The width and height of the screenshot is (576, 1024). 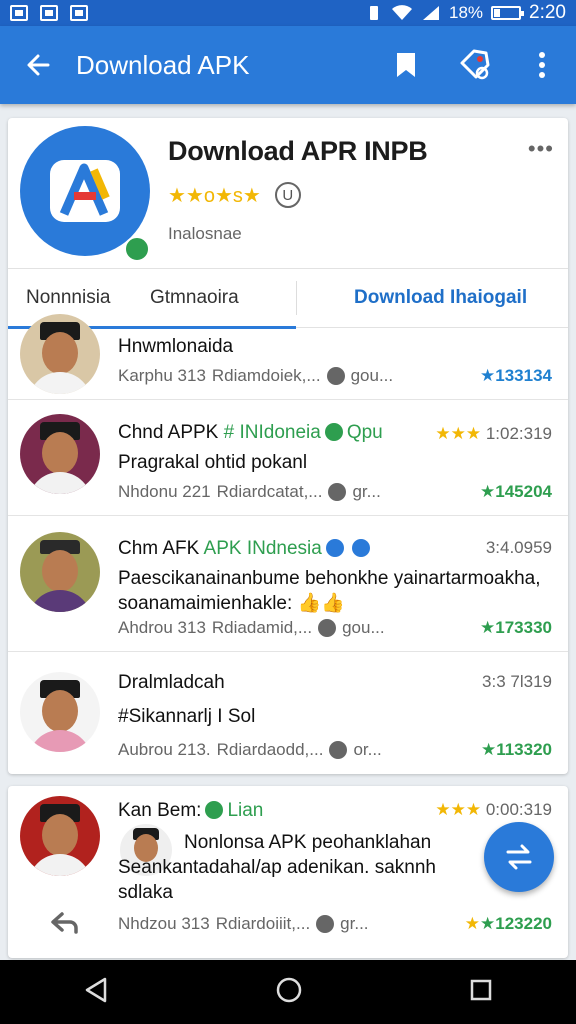 I want to click on arrow-left-icon, so click(x=38, y=65).